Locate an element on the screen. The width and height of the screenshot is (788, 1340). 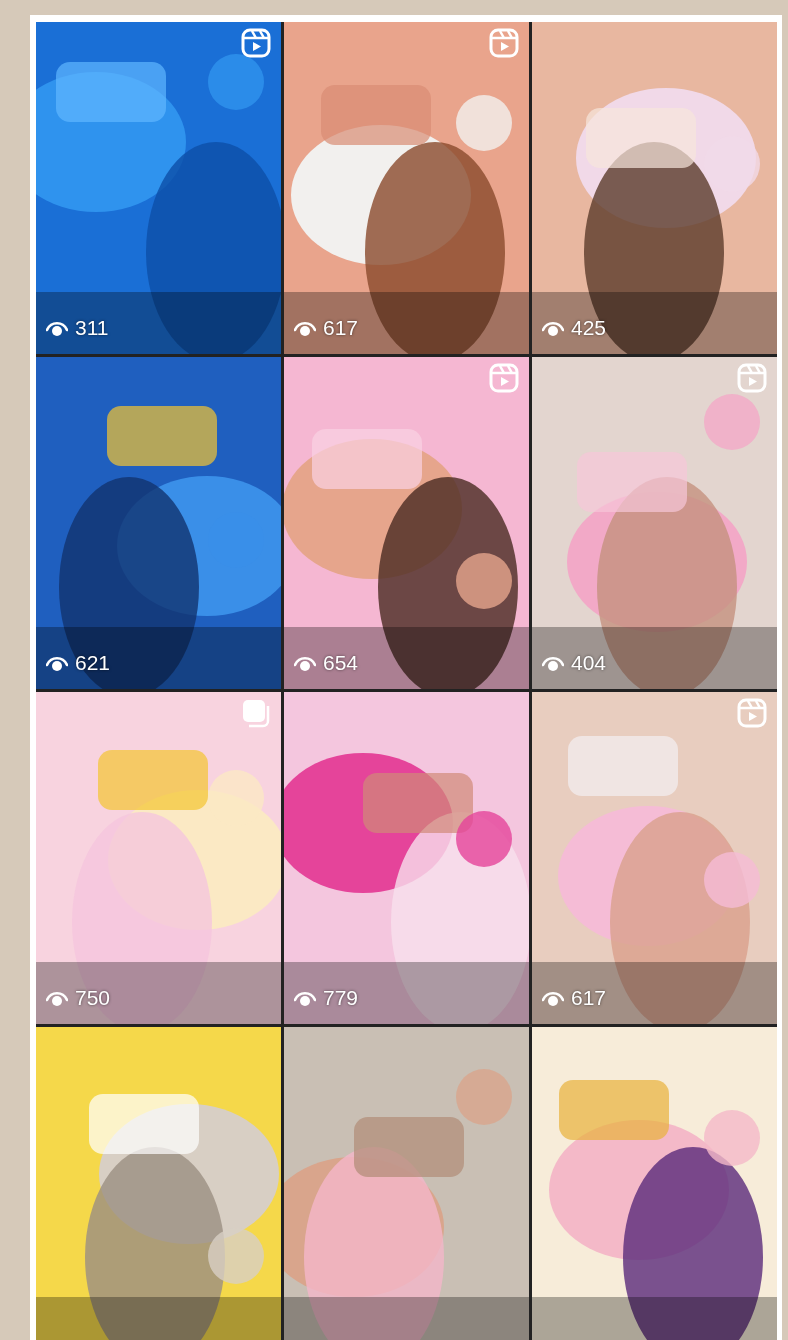
view-count: 654 is located at coordinates (341, 662).